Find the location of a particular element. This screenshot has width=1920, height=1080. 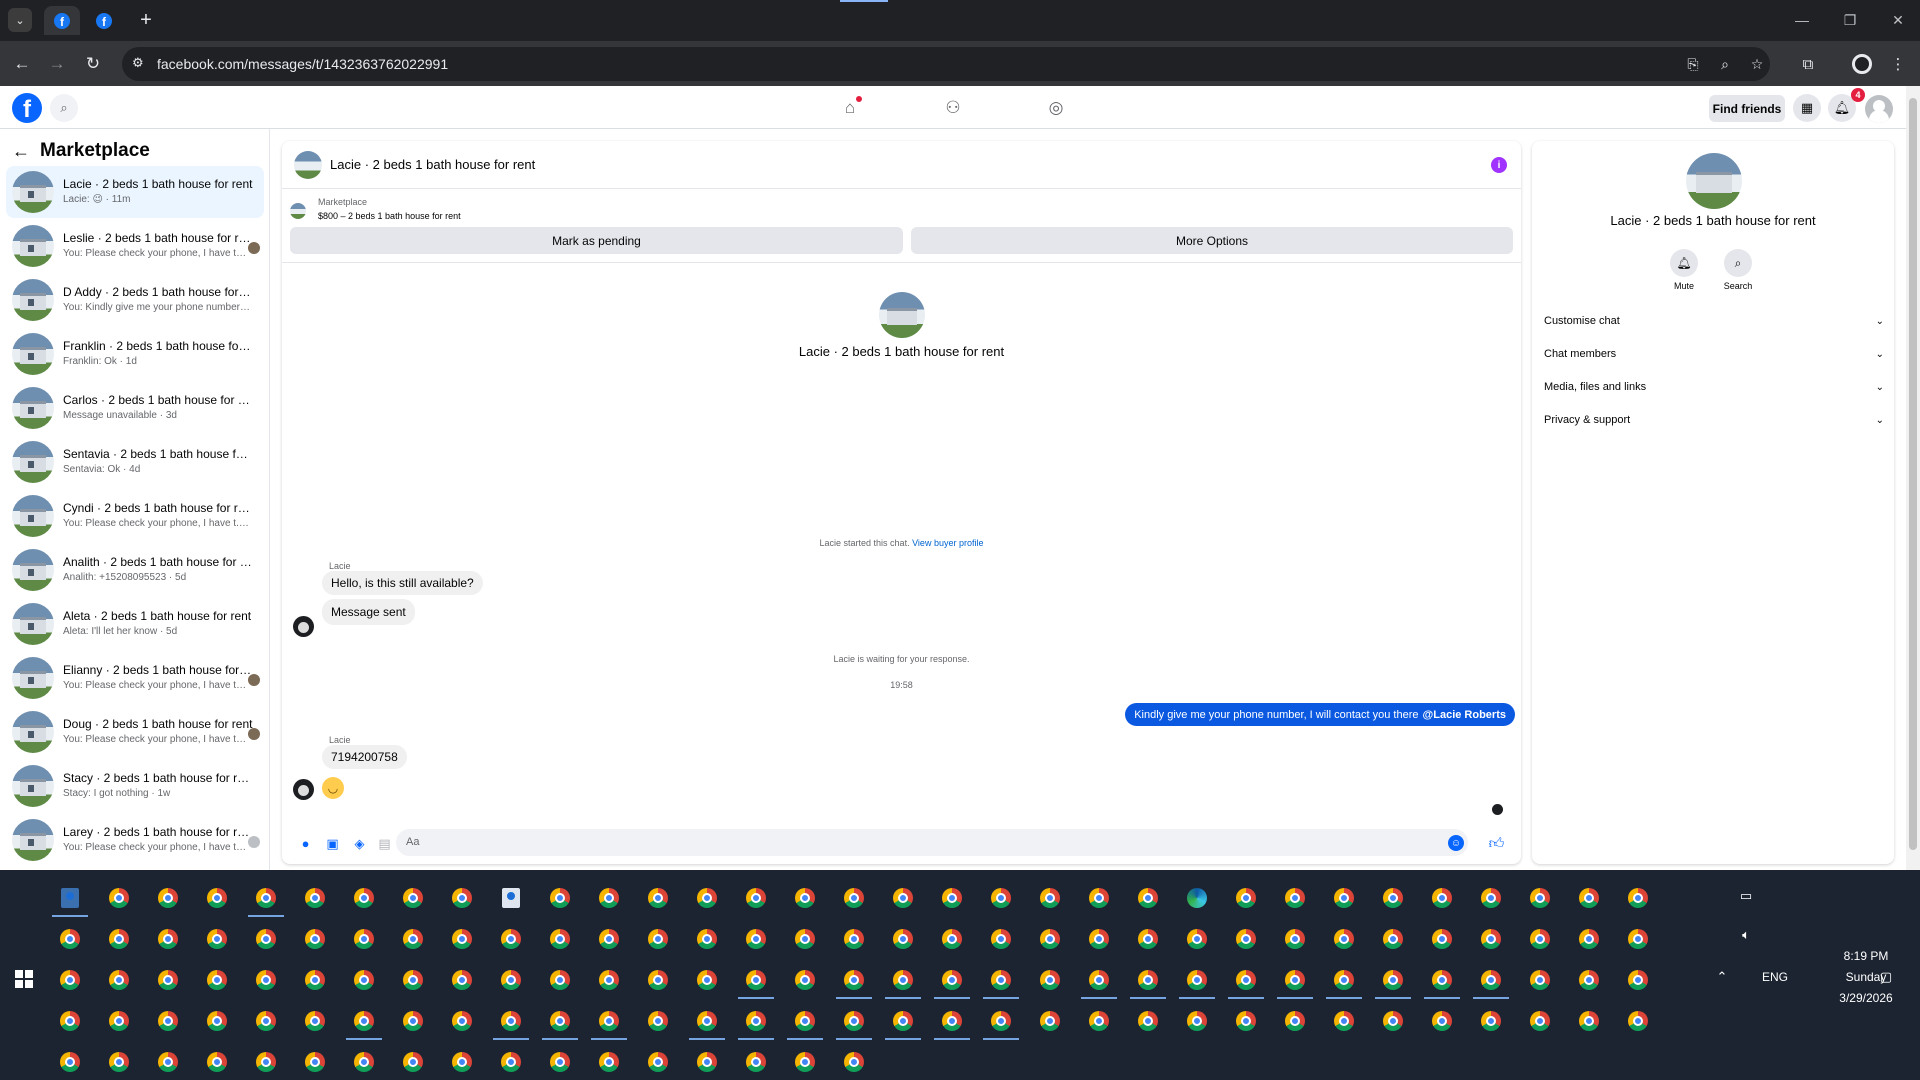

view-buyer-profile-link: View buyer profile is located at coordinates (947, 543).